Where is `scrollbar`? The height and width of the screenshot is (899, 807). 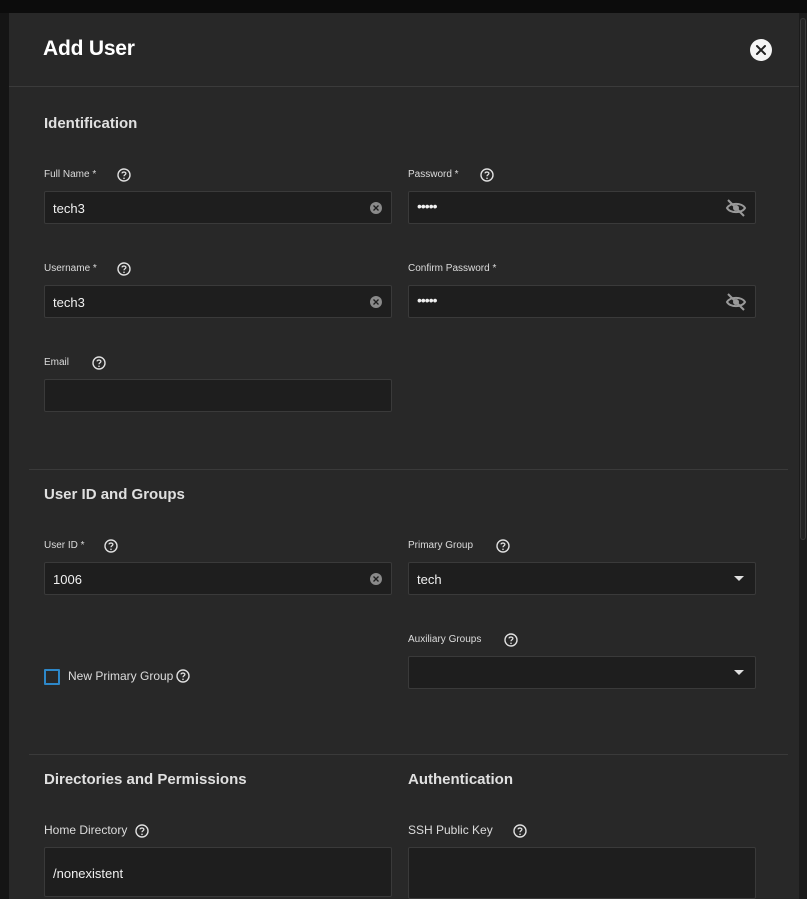
scrollbar is located at coordinates (803, 456).